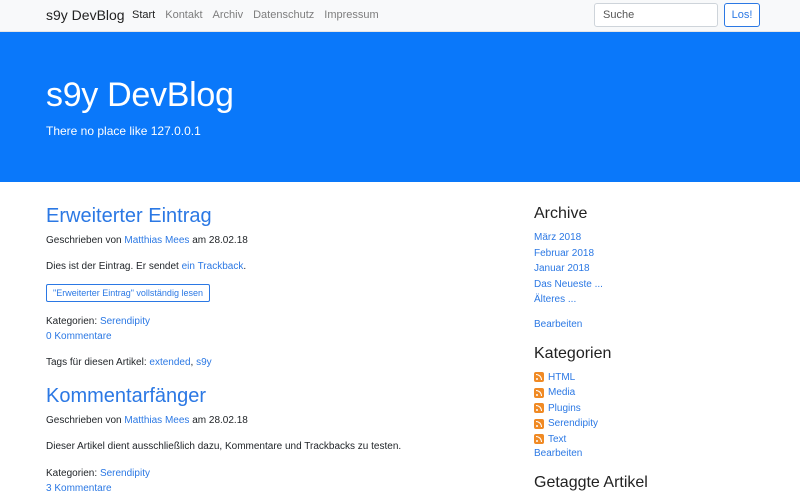  Describe the element at coordinates (183, 15) in the screenshot. I see `nav-item-kontakt: Kontakt` at that location.